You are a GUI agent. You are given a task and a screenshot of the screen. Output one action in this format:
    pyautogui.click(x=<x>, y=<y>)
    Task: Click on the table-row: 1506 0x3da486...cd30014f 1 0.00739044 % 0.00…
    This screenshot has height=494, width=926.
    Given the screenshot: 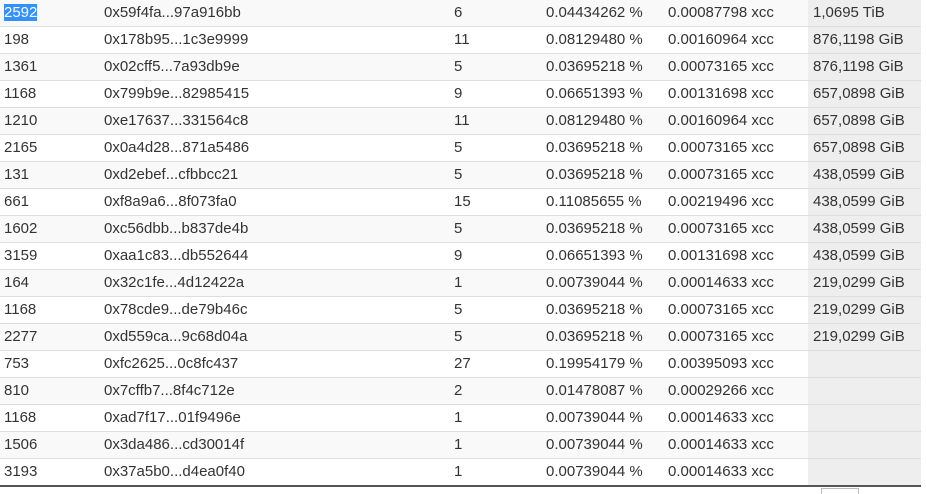 What is the action you would take?
    pyautogui.click(x=460, y=445)
    